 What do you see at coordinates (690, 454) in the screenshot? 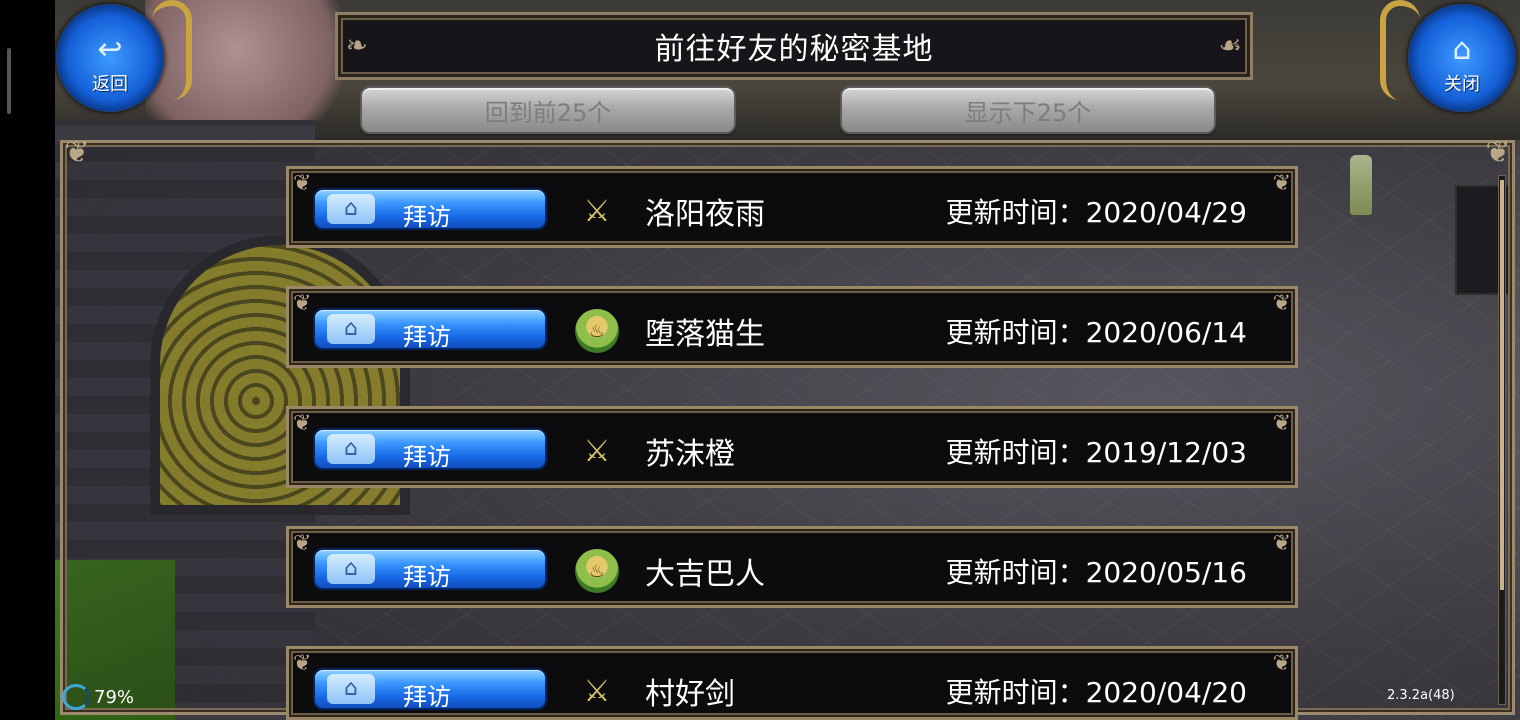
I see `friend-name: 苏沫橙` at bounding box center [690, 454].